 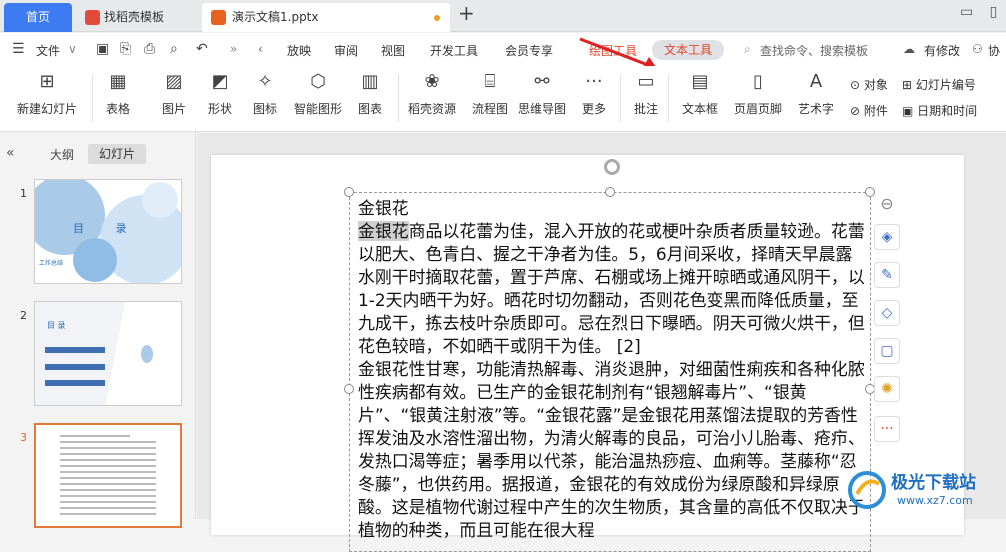 I want to click on pen-icon: ✎, so click(x=887, y=275).